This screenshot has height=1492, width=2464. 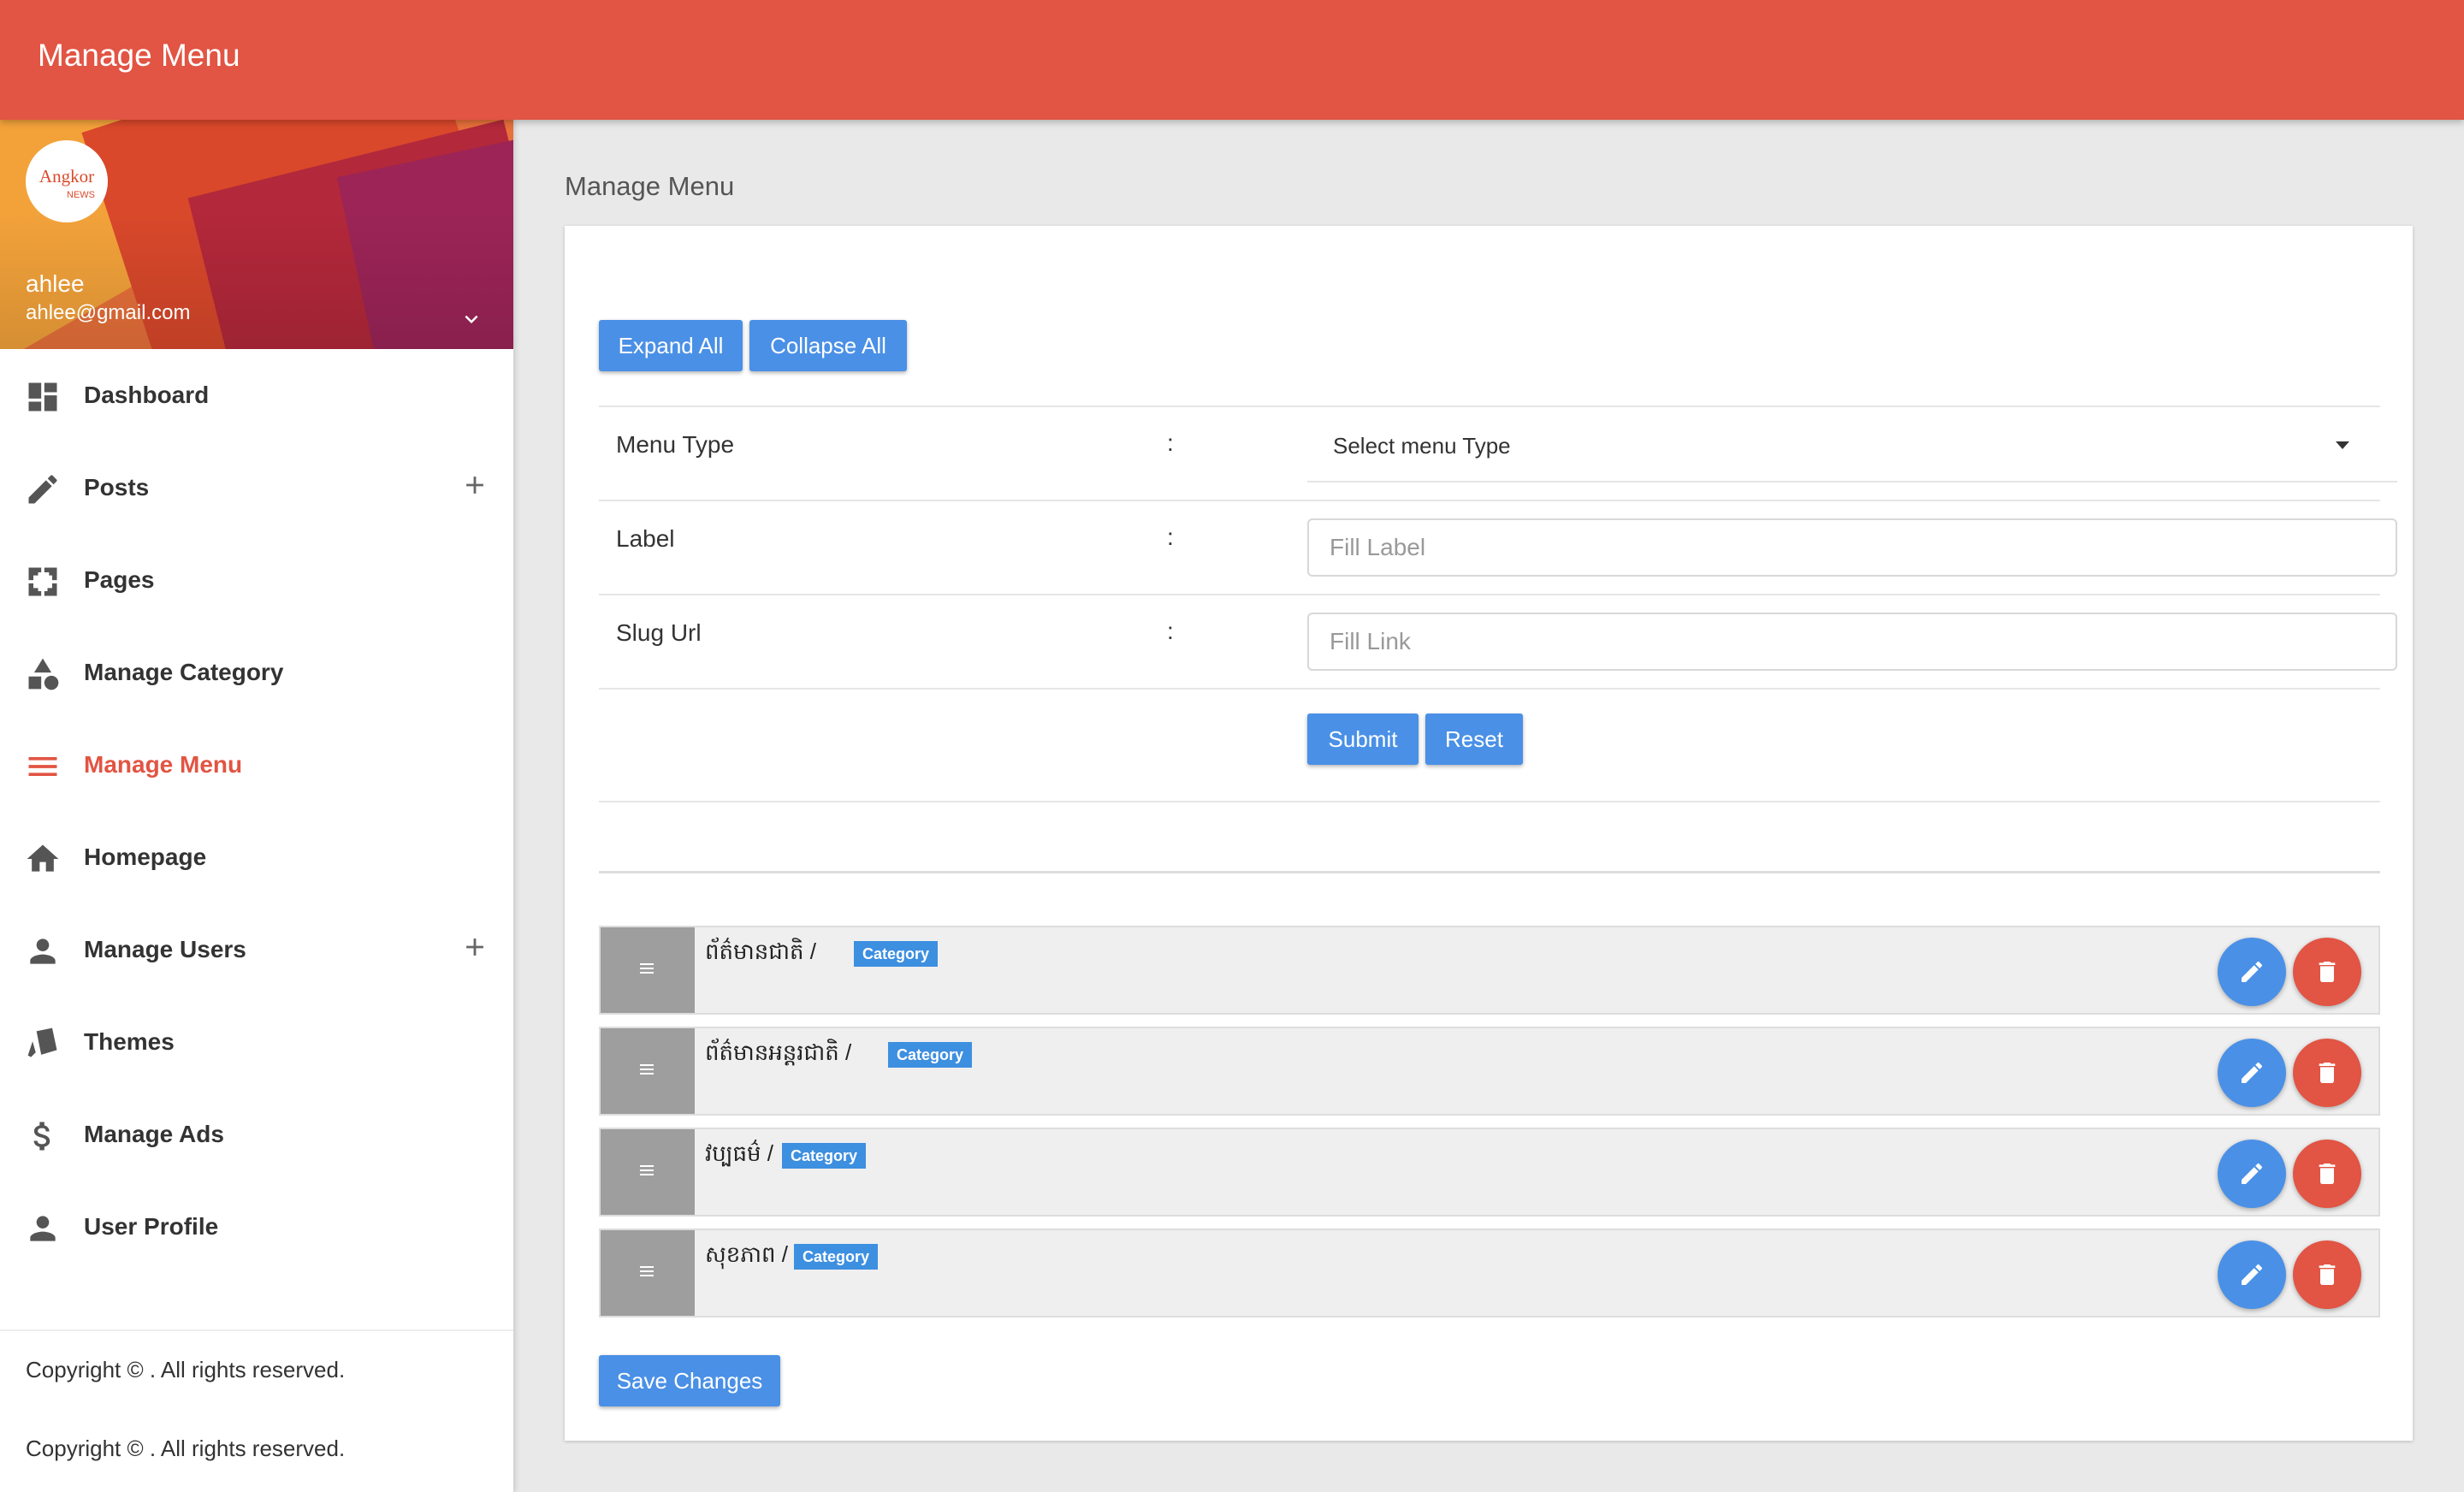 I want to click on user-email: ahlee@gmail.com, so click(x=108, y=312).